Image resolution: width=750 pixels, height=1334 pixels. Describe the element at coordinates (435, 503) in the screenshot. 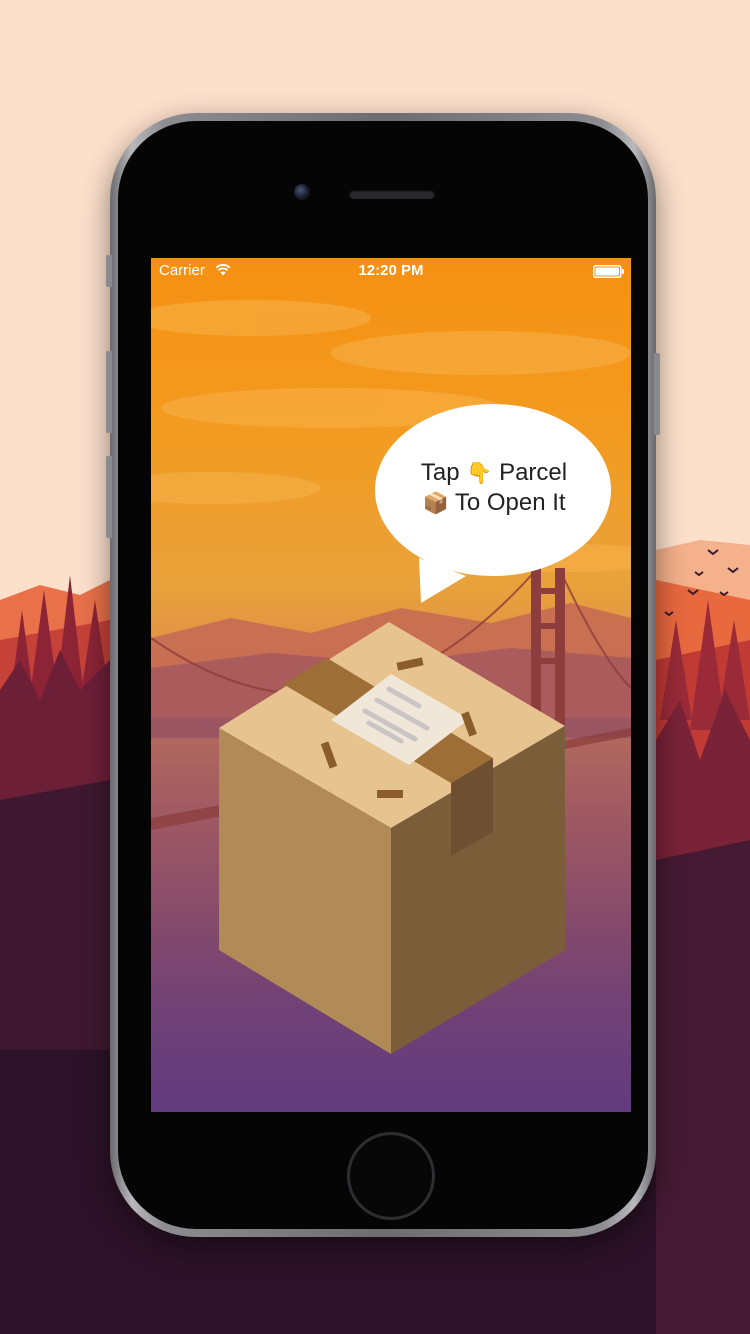

I see `package-icon: 📦` at that location.